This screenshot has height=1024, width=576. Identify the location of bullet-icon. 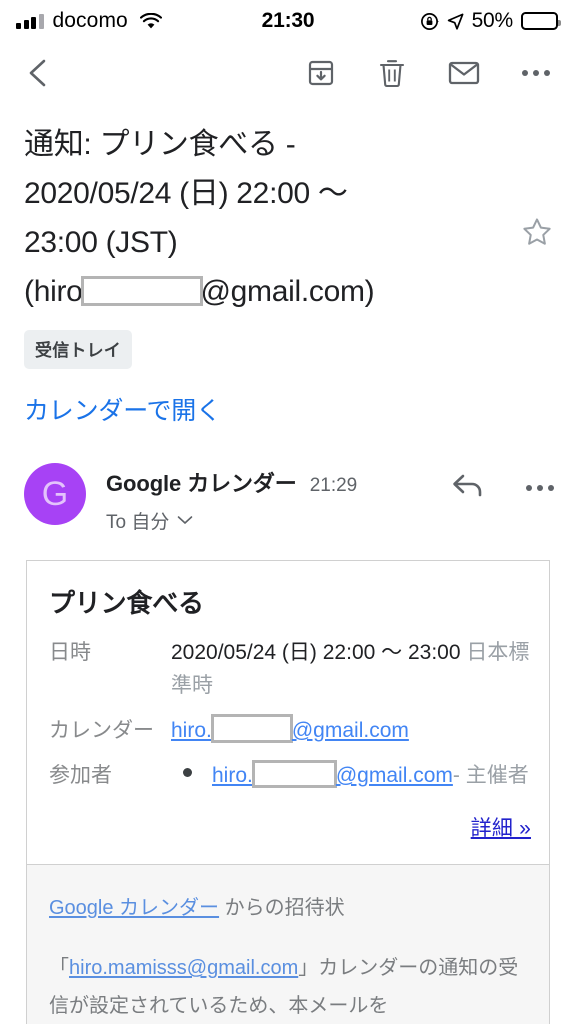
(187, 772).